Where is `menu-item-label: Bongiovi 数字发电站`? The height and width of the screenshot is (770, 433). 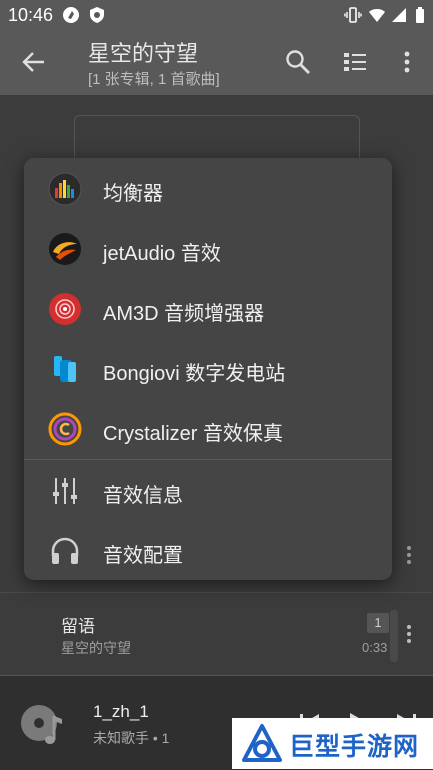 menu-item-label: Bongiovi 数字发电站 is located at coordinates (194, 374).